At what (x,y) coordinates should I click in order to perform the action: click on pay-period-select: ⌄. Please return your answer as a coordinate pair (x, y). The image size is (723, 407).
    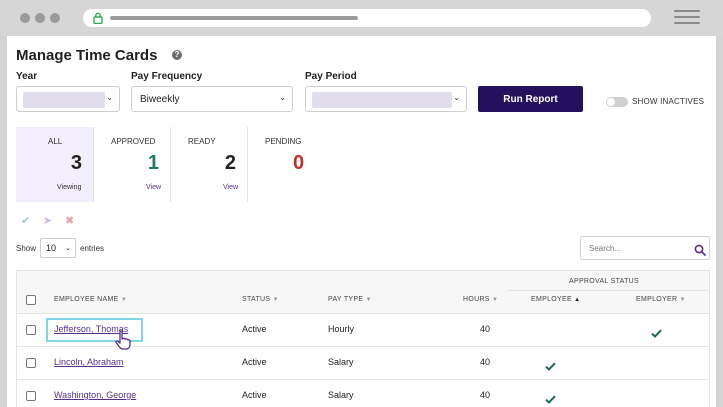
    Looking at the image, I should click on (386, 99).